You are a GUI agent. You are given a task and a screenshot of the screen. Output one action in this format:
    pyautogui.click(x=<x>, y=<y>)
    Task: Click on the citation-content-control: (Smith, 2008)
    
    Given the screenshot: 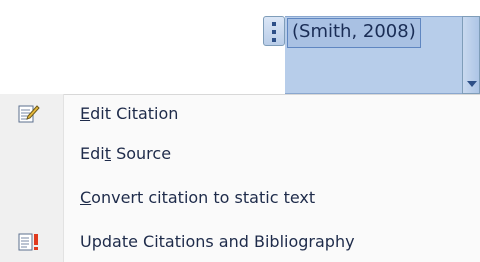 What is the action you would take?
    pyautogui.click(x=371, y=54)
    